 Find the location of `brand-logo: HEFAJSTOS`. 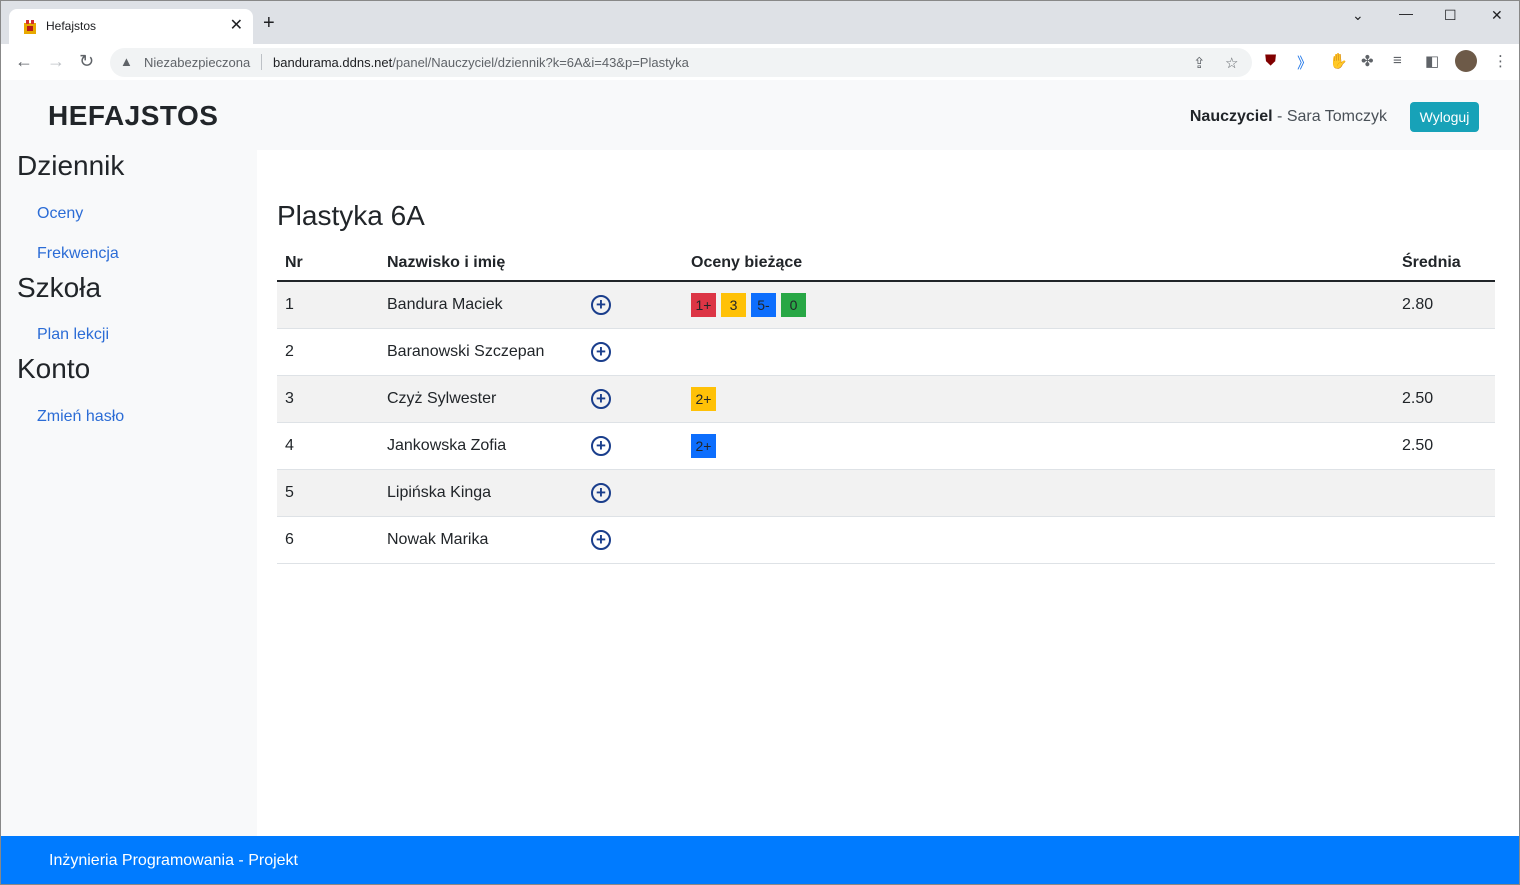

brand-logo: HEFAJSTOS is located at coordinates (133, 116).